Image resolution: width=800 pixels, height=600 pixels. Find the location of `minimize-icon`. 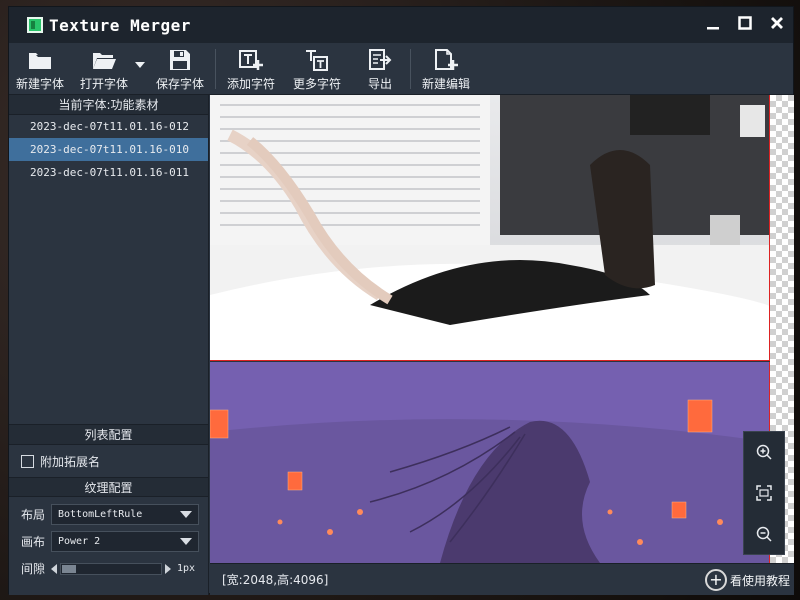

minimize-icon is located at coordinates (713, 28).